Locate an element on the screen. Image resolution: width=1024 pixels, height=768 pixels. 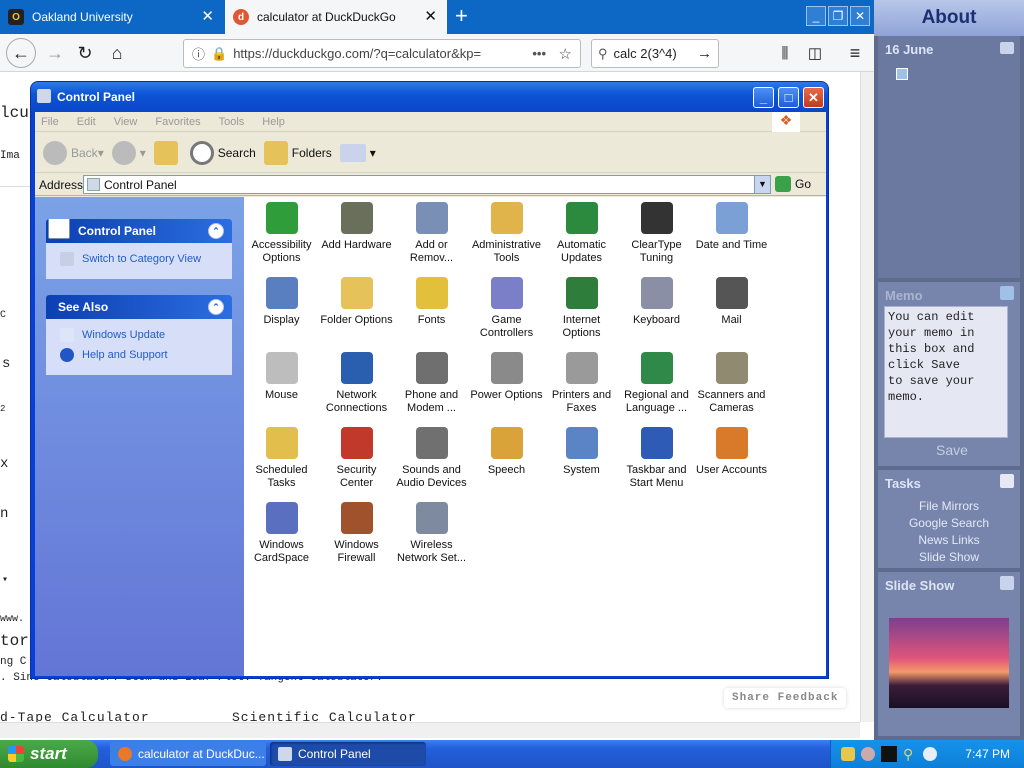
menu-favorites: Favorites is located at coordinates (177, 122).